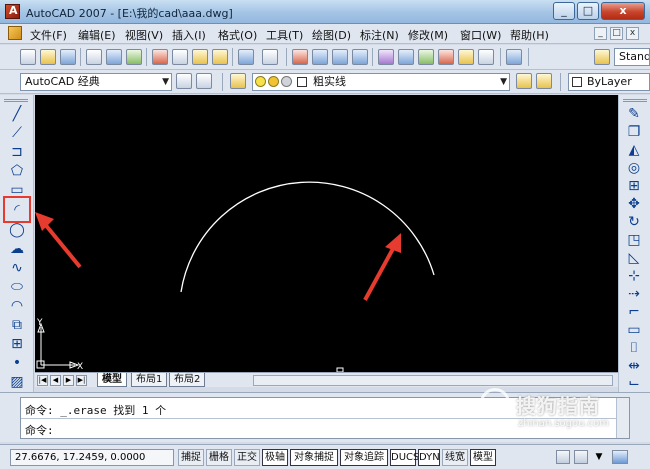 The width and height of the screenshot is (650, 469). I want to click on first-tab-button: |◀, so click(42, 380).